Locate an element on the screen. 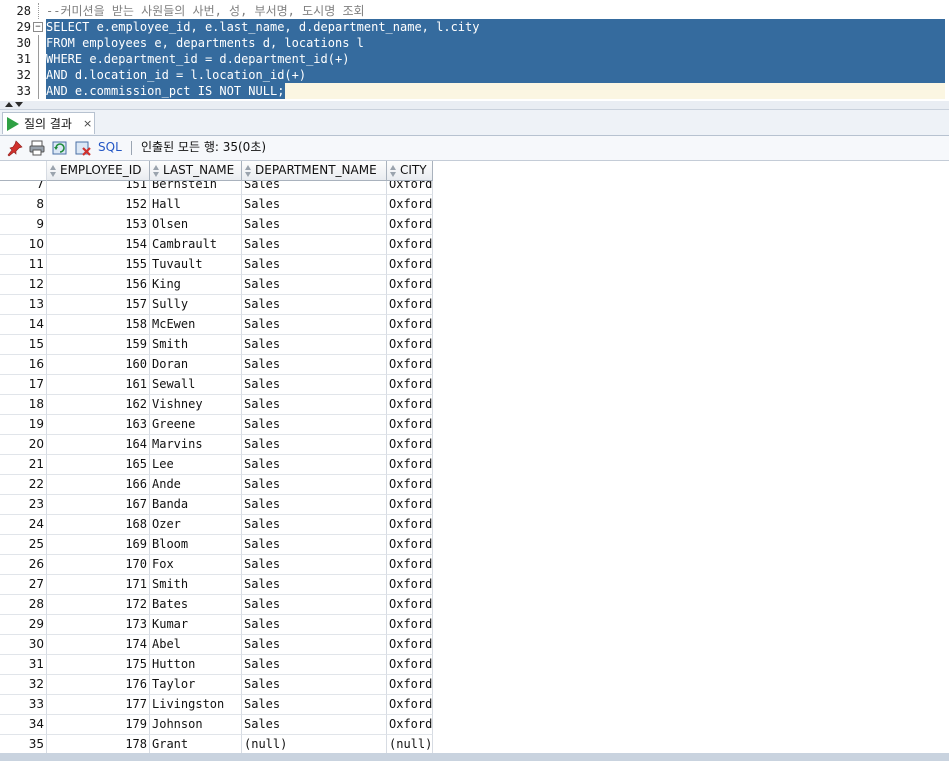 The image size is (949, 761). print-icon is located at coordinates (37, 148).